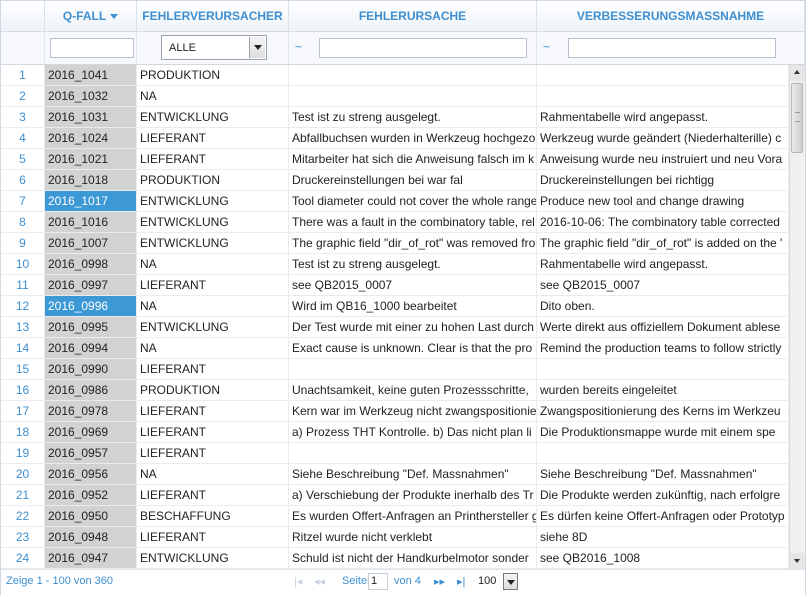 The width and height of the screenshot is (808, 597). Describe the element at coordinates (91, 432) in the screenshot. I see `cell-qfall: 2016_0969` at that location.